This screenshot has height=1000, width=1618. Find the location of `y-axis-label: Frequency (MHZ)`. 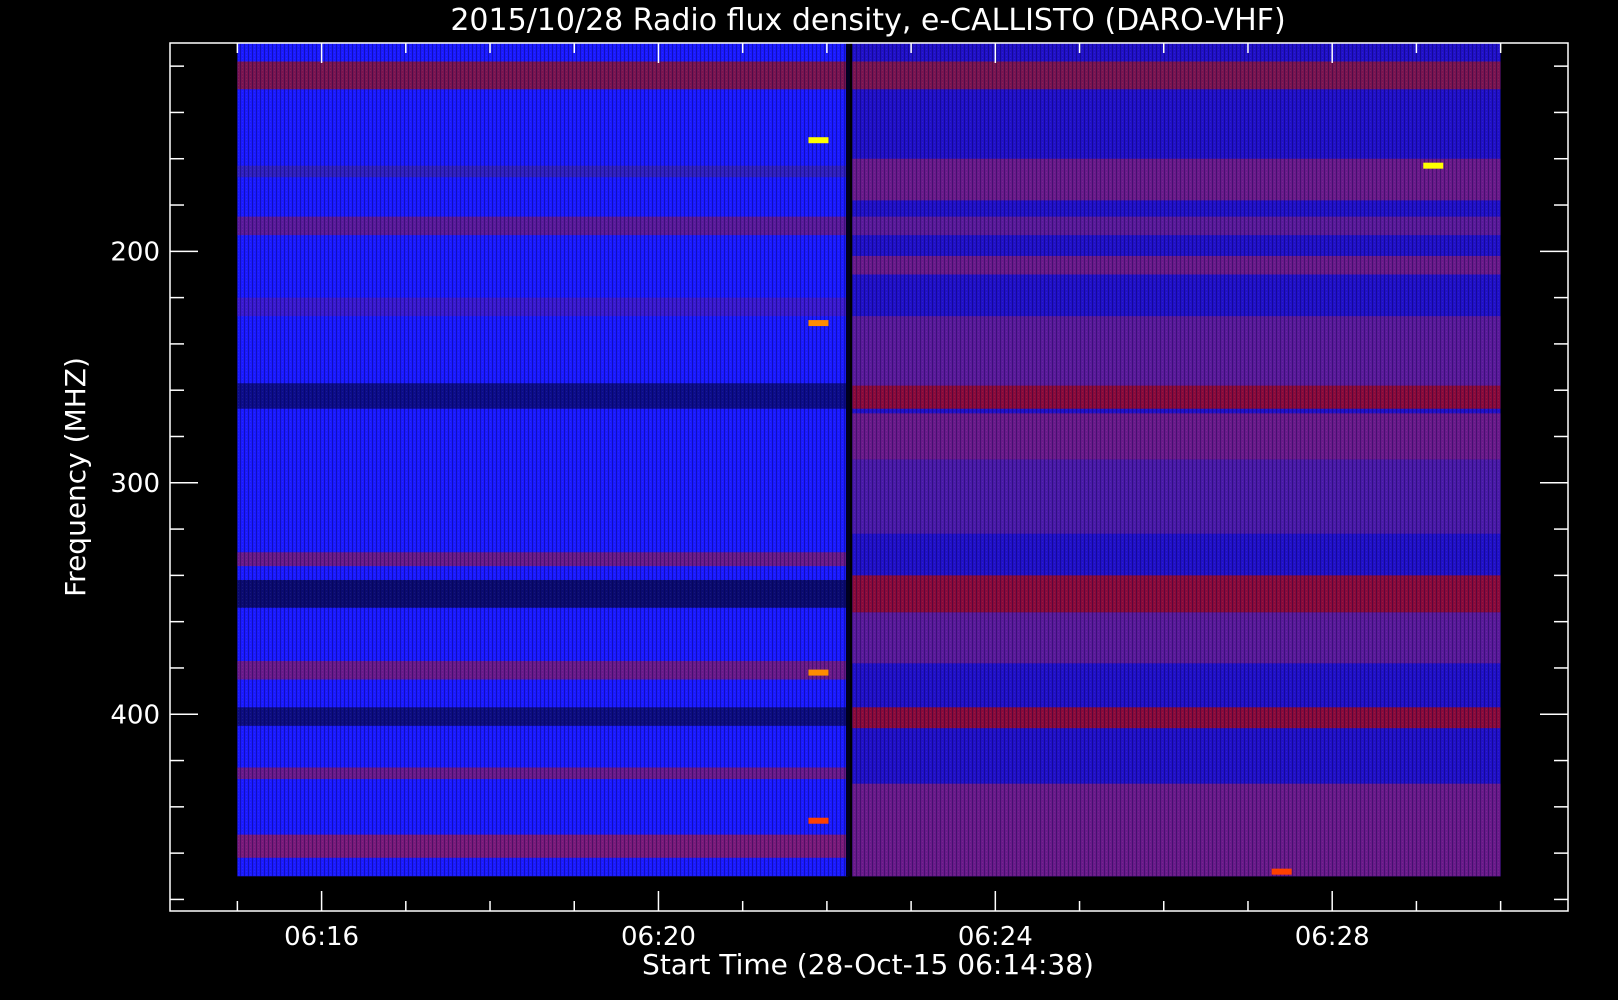

y-axis-label: Frequency (MHZ) is located at coordinates (75, 477).